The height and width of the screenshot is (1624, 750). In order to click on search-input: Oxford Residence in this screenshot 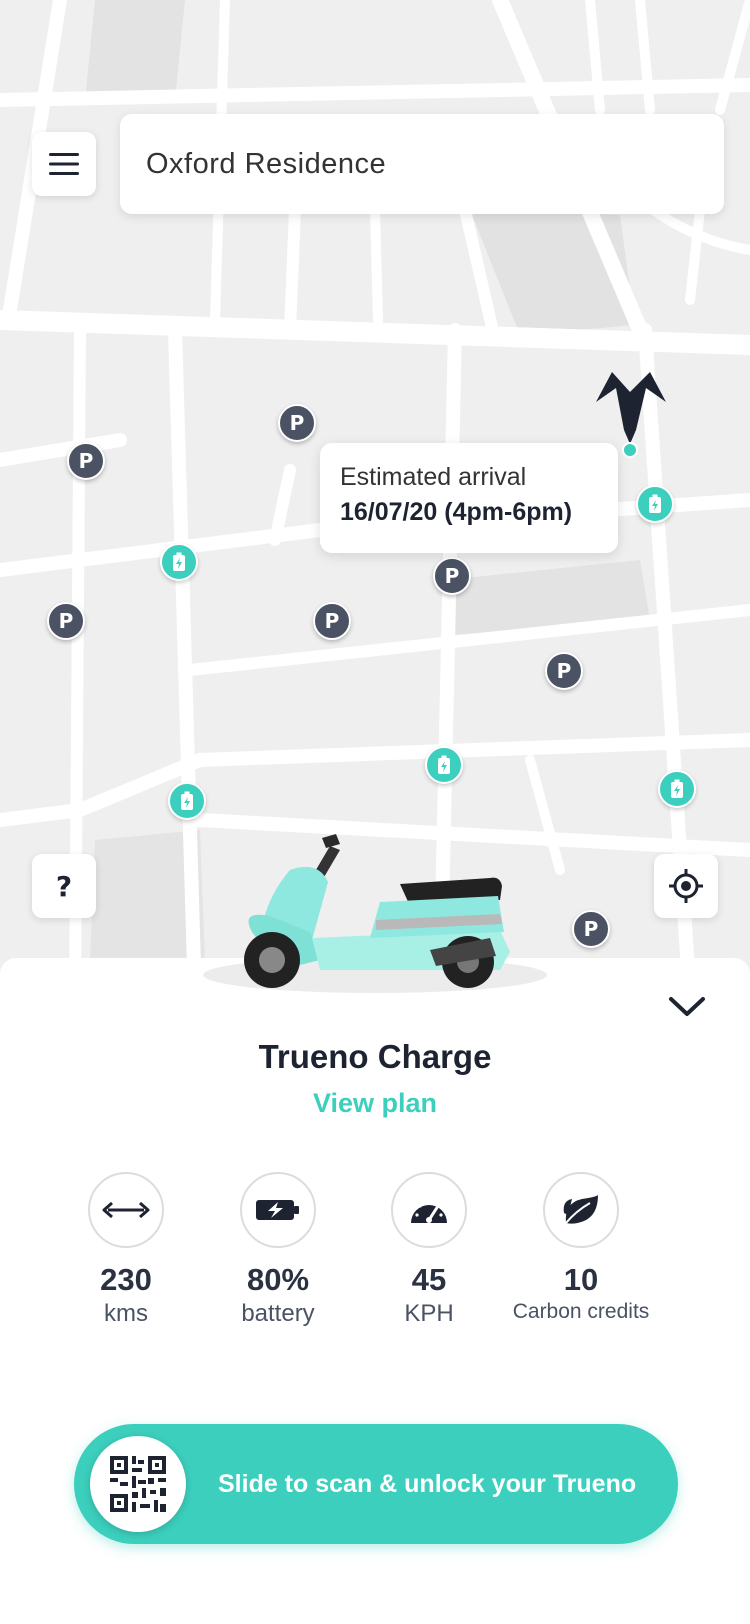, I will do `click(422, 164)`.